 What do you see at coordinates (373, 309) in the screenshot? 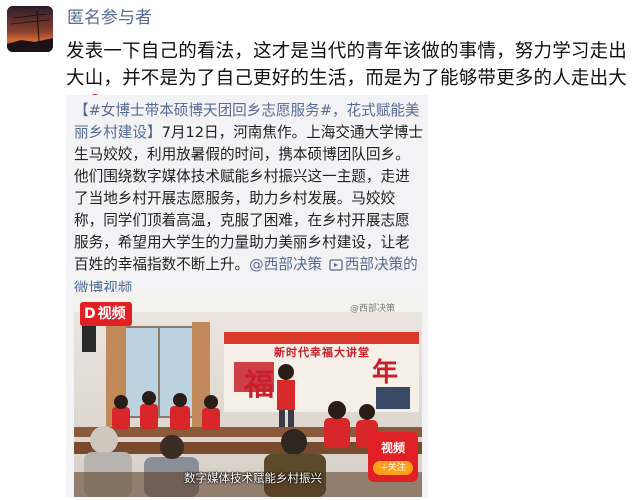
I see `watermark: @西部决策` at bounding box center [373, 309].